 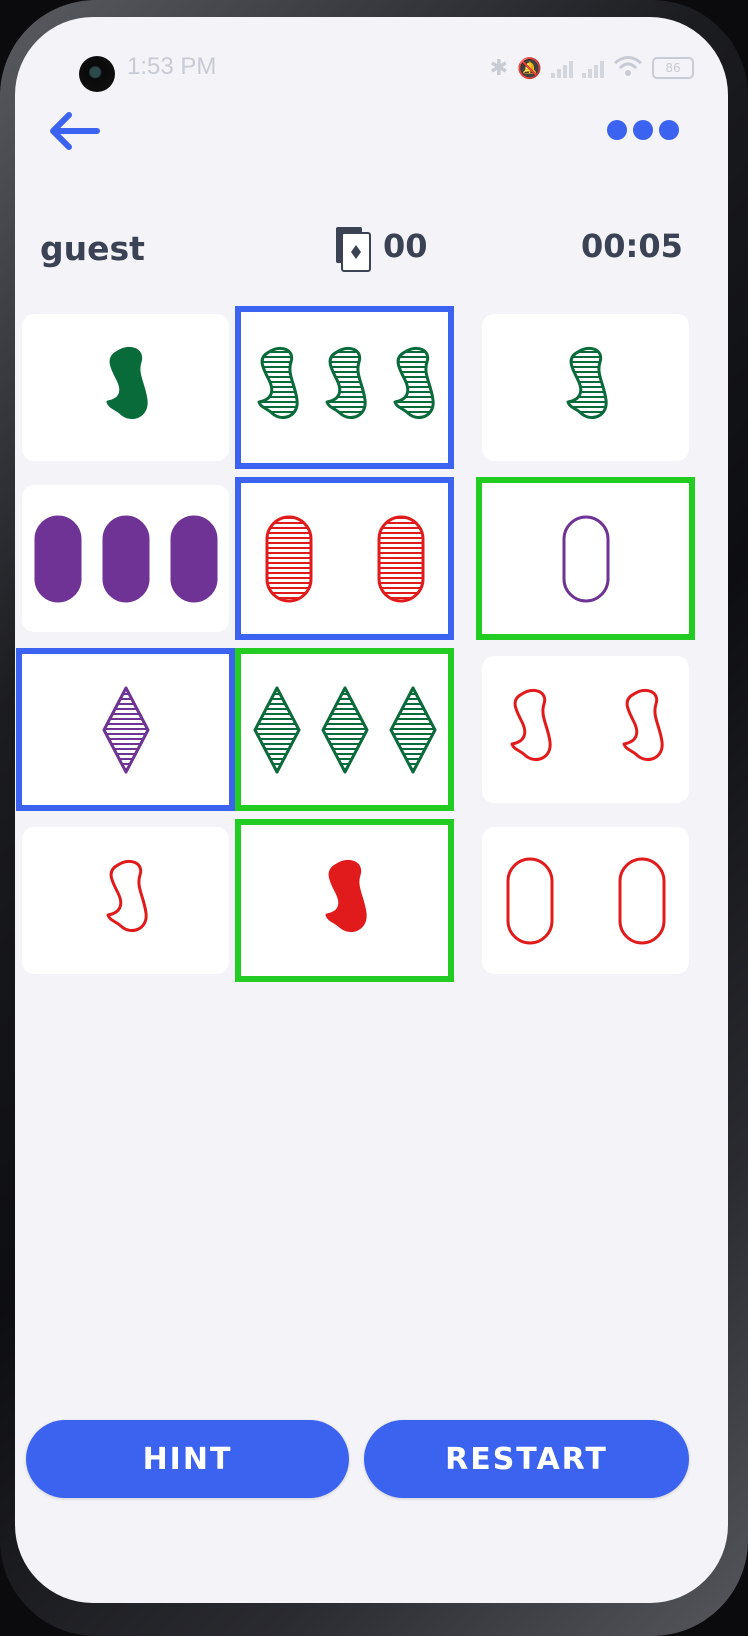 What do you see at coordinates (92, 248) in the screenshot?
I see `player-name: guest` at bounding box center [92, 248].